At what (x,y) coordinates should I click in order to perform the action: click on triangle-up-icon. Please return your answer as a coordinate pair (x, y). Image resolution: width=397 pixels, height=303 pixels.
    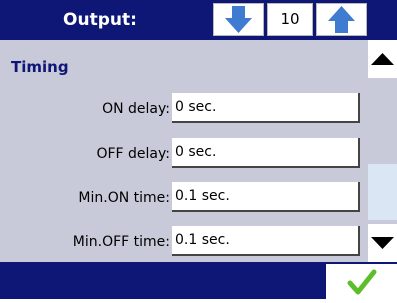
    Looking at the image, I should click on (382, 59).